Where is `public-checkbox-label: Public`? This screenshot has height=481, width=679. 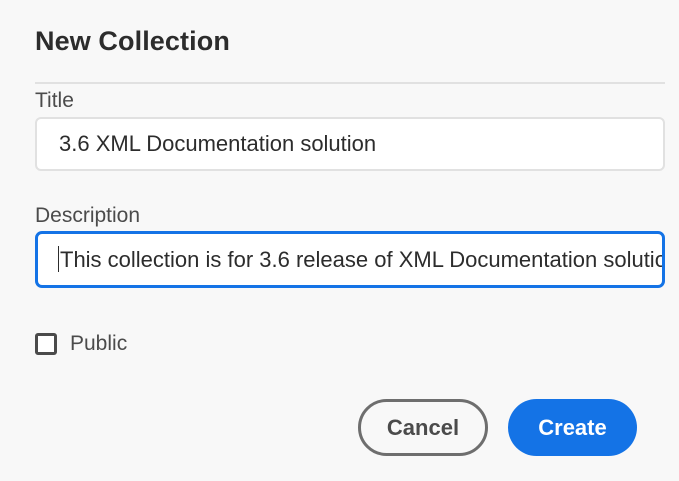 public-checkbox-label: Public is located at coordinates (98, 344).